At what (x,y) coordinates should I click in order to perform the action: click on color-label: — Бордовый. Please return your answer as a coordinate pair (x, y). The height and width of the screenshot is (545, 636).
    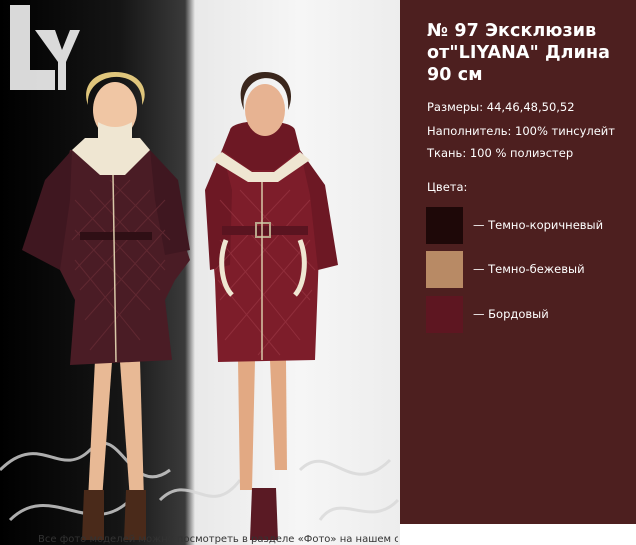
    Looking at the image, I should click on (511, 314).